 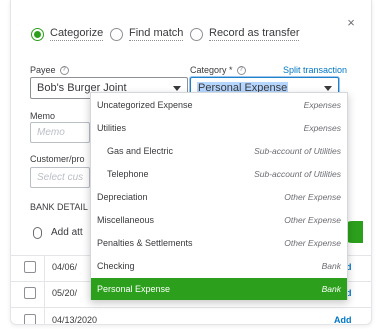 What do you see at coordinates (145, 105) in the screenshot?
I see `option-name: Uncategorized Expense` at bounding box center [145, 105].